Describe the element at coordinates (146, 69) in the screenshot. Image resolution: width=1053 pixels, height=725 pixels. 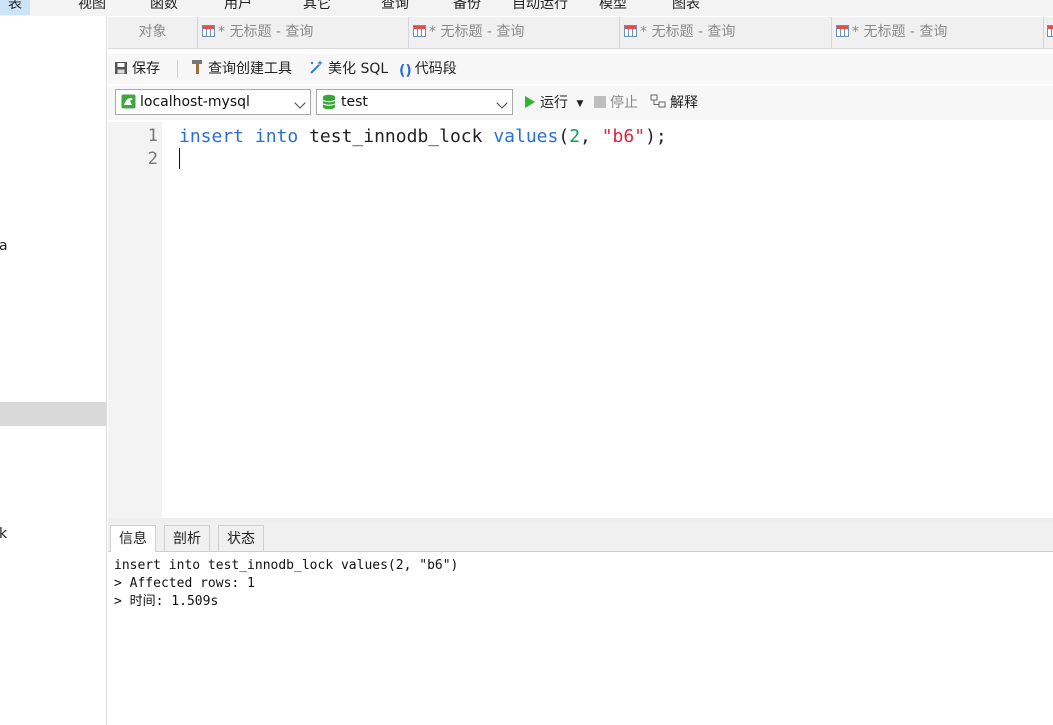
I see `save-label: 保存` at that location.